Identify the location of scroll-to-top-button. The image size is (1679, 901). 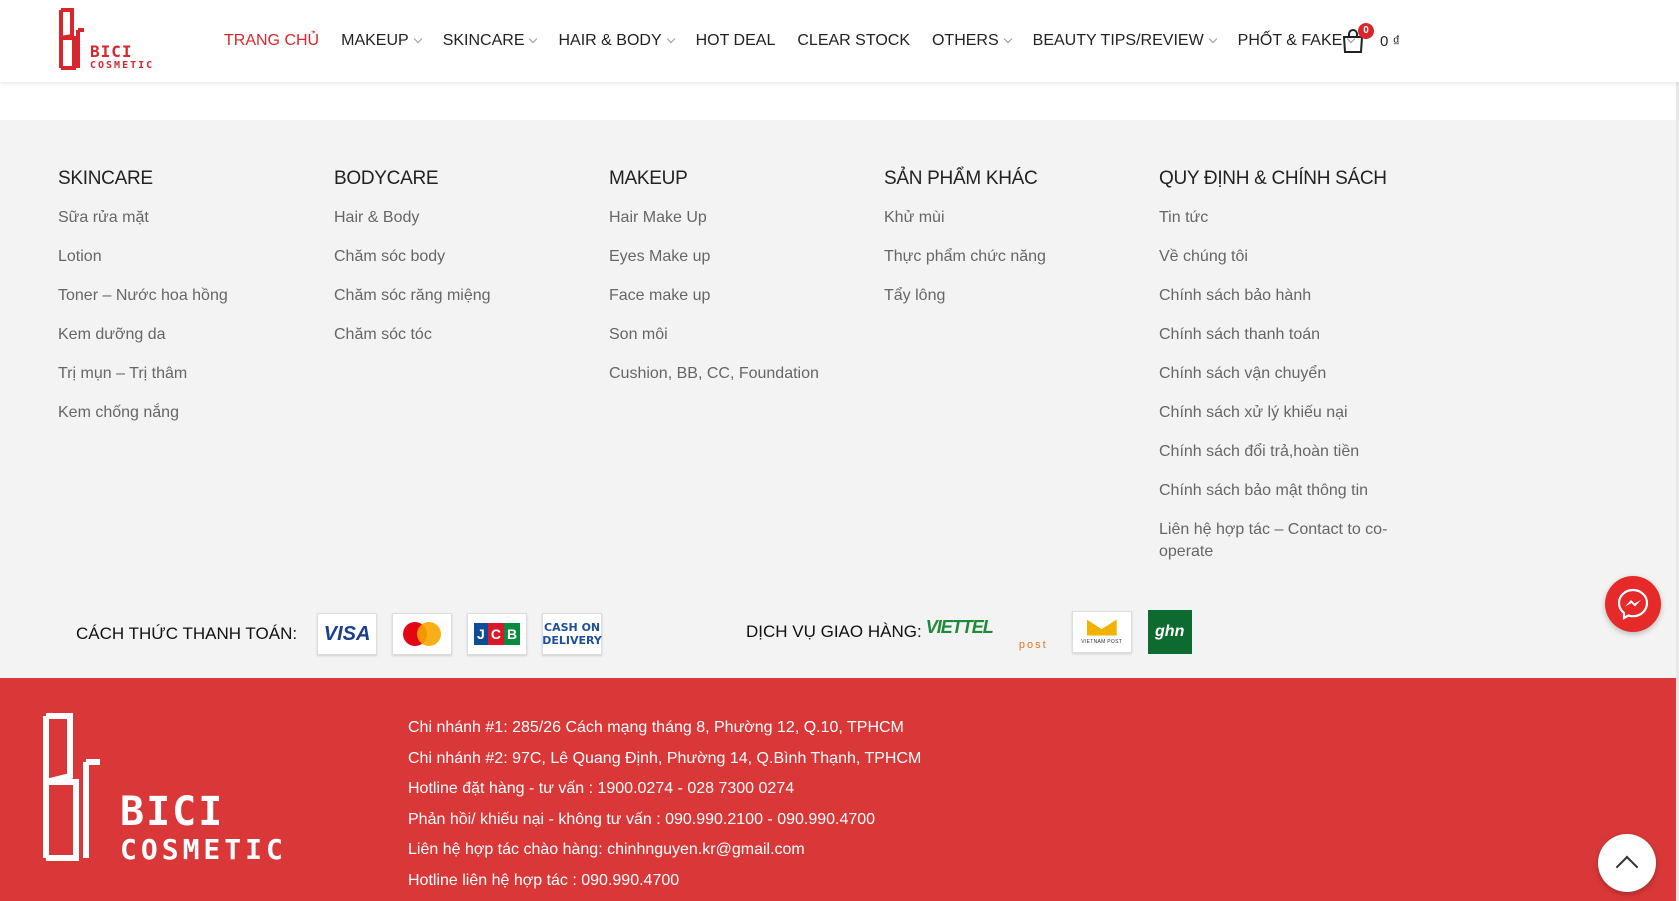
(1627, 863).